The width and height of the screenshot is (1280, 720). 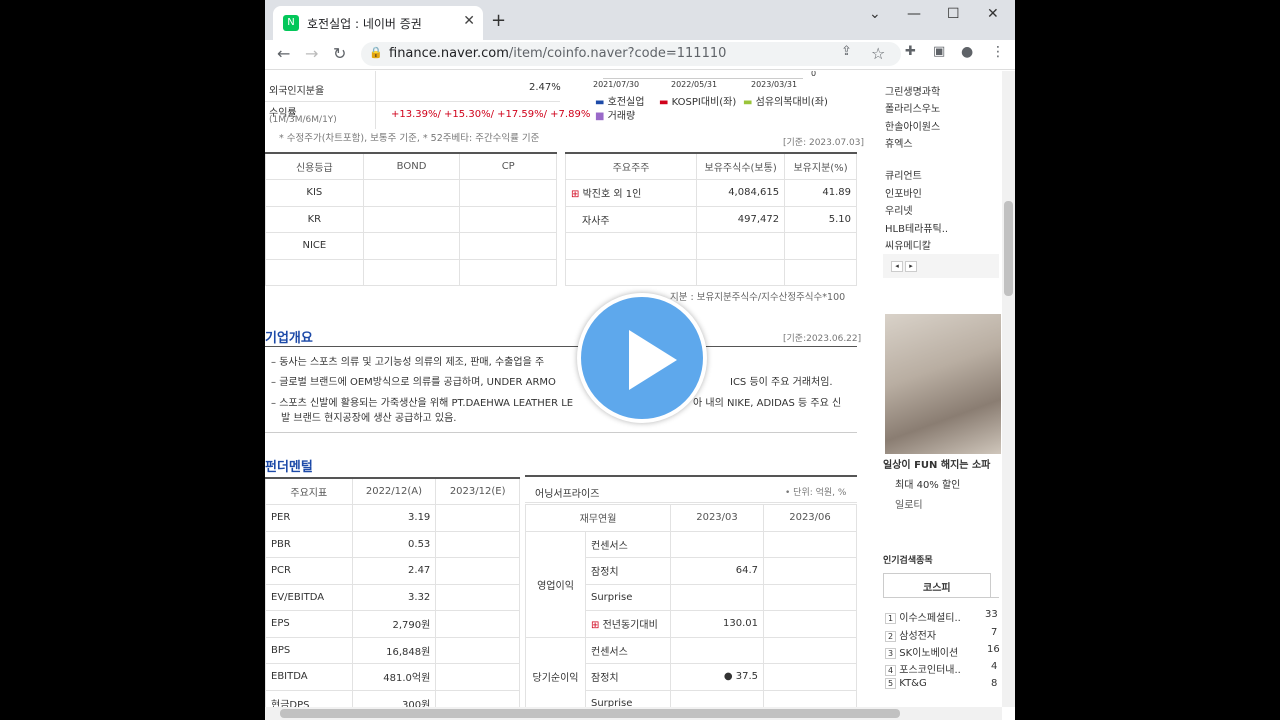 What do you see at coordinates (413, 382) in the screenshot?
I see `overview-line: – 글로벌 브랜드에 OEM방식으로 의류를 공급하며, UNDER ARMO` at bounding box center [413, 382].